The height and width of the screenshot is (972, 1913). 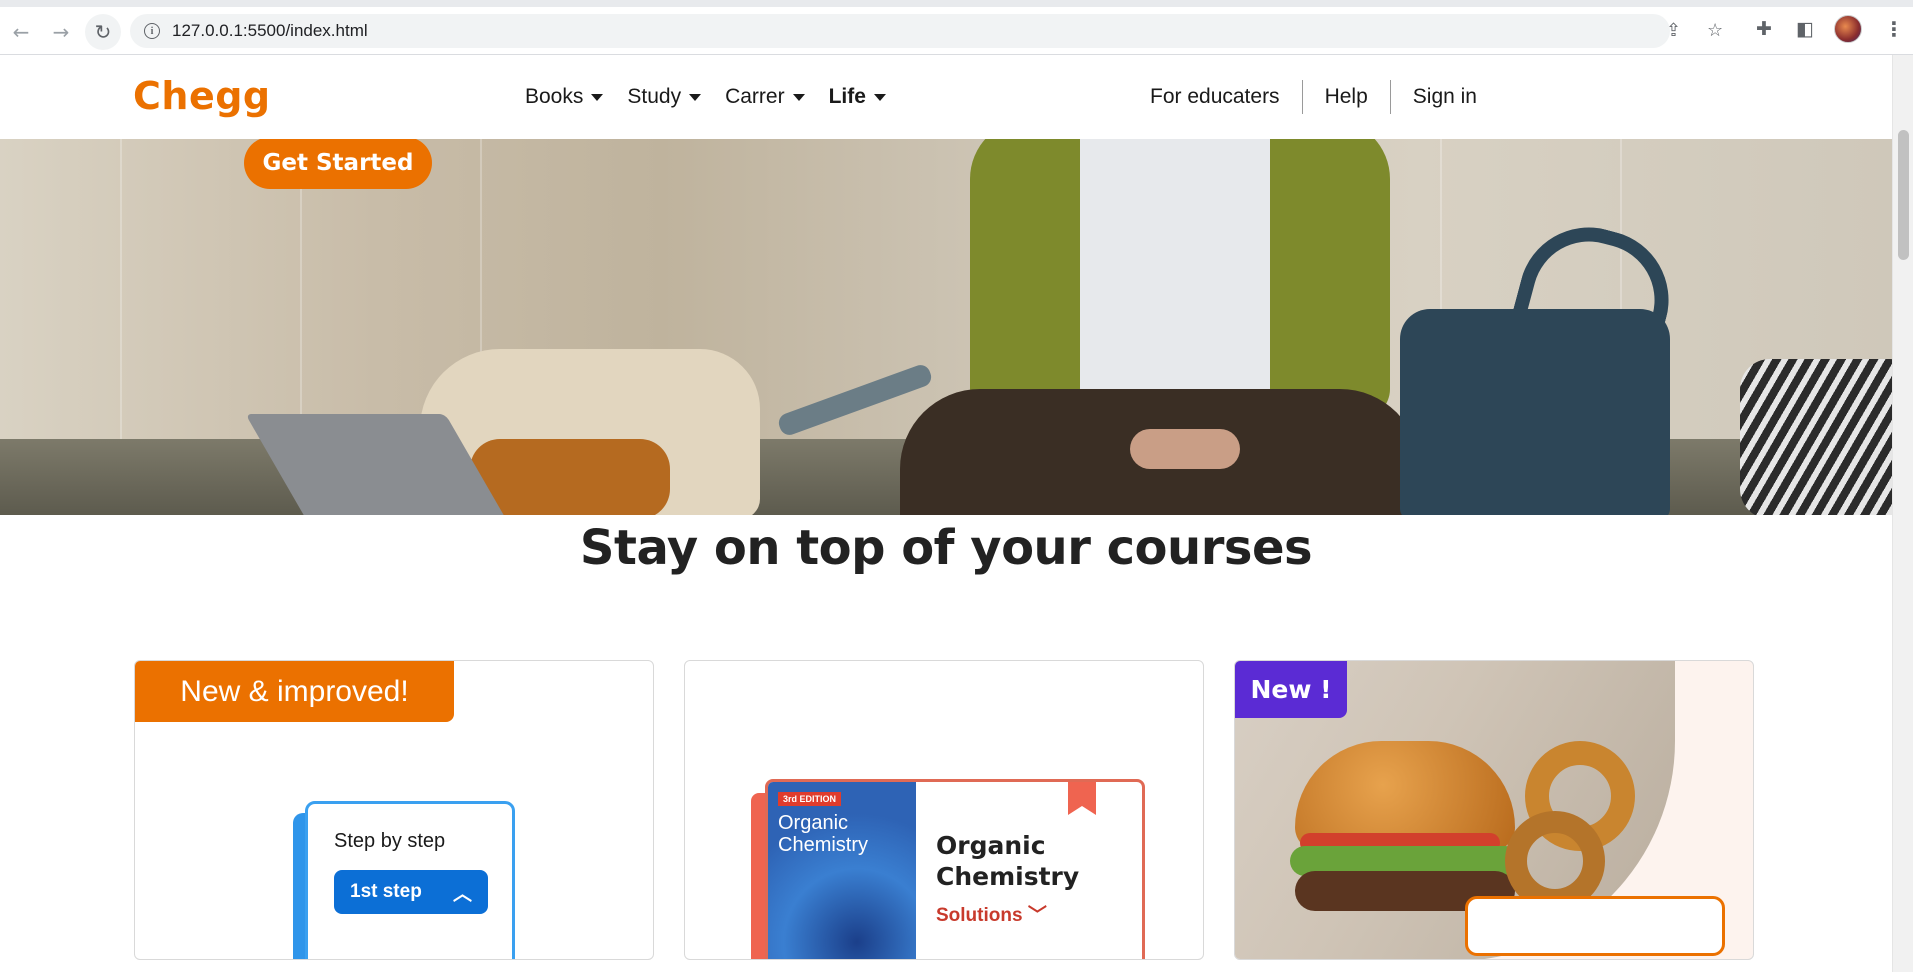 I want to click on hero-pillow, so click(x=1816, y=437).